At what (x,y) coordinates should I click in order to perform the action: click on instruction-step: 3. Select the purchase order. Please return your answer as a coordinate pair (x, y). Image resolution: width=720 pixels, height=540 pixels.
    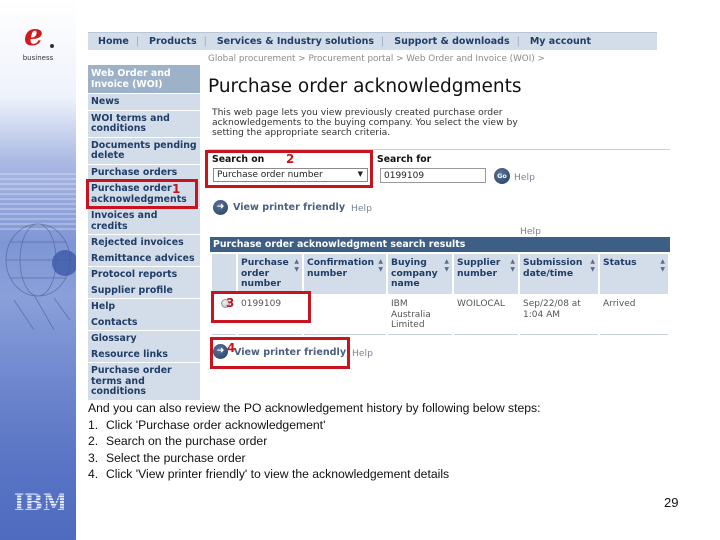
    Looking at the image, I should click on (167, 457).